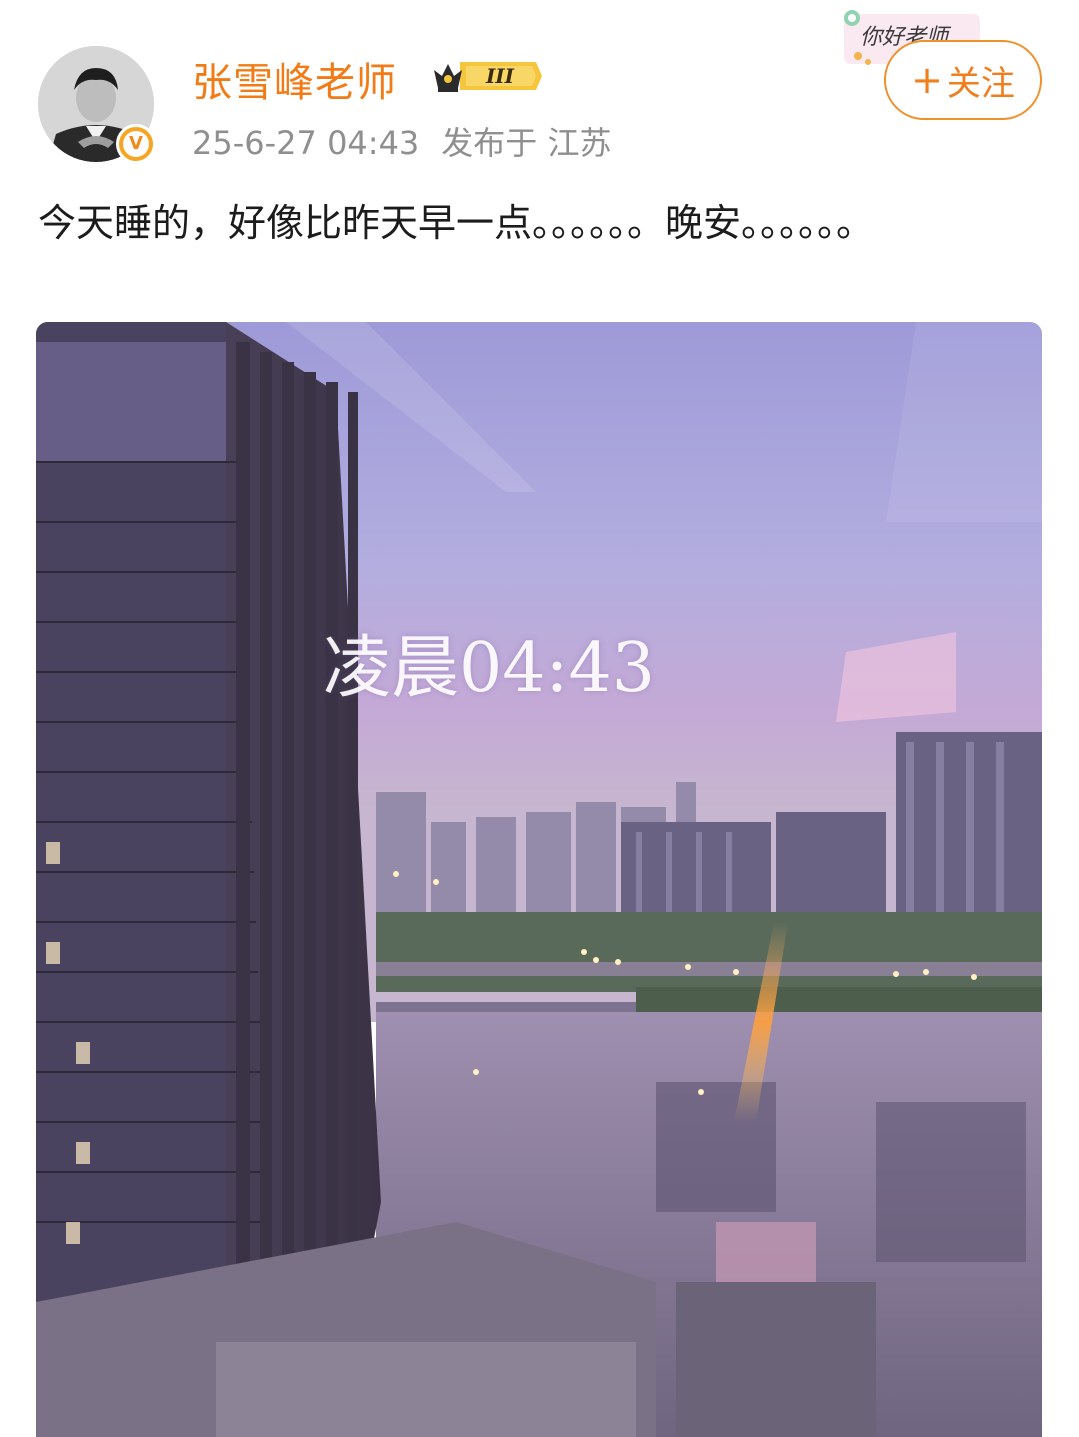 This screenshot has width=1079, height=1437. I want to click on follow-label: 关注, so click(980, 83).